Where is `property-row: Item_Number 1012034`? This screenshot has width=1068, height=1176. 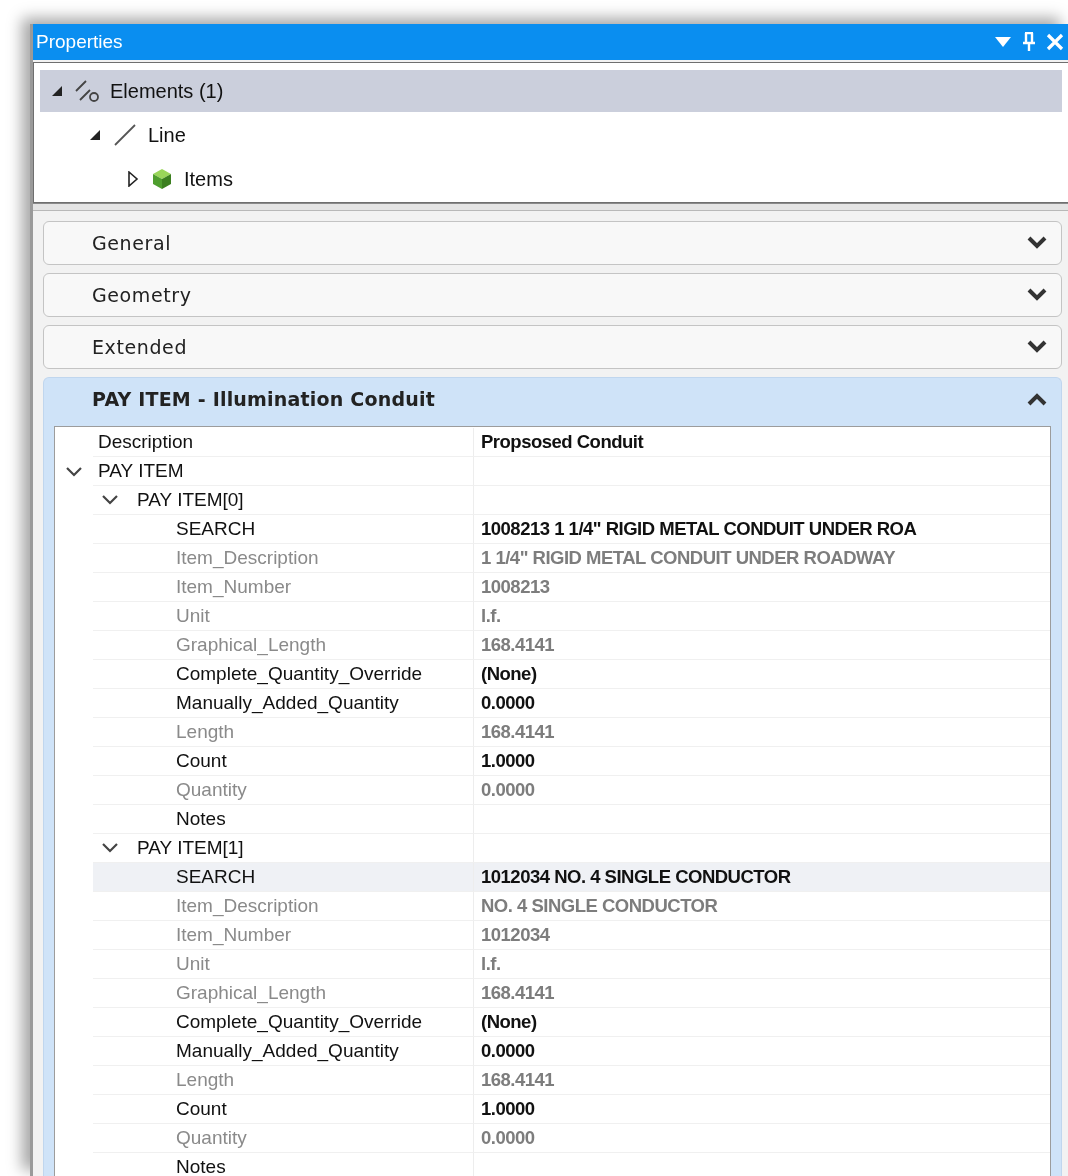
property-row: Item_Number 1012034 is located at coordinates (552, 935).